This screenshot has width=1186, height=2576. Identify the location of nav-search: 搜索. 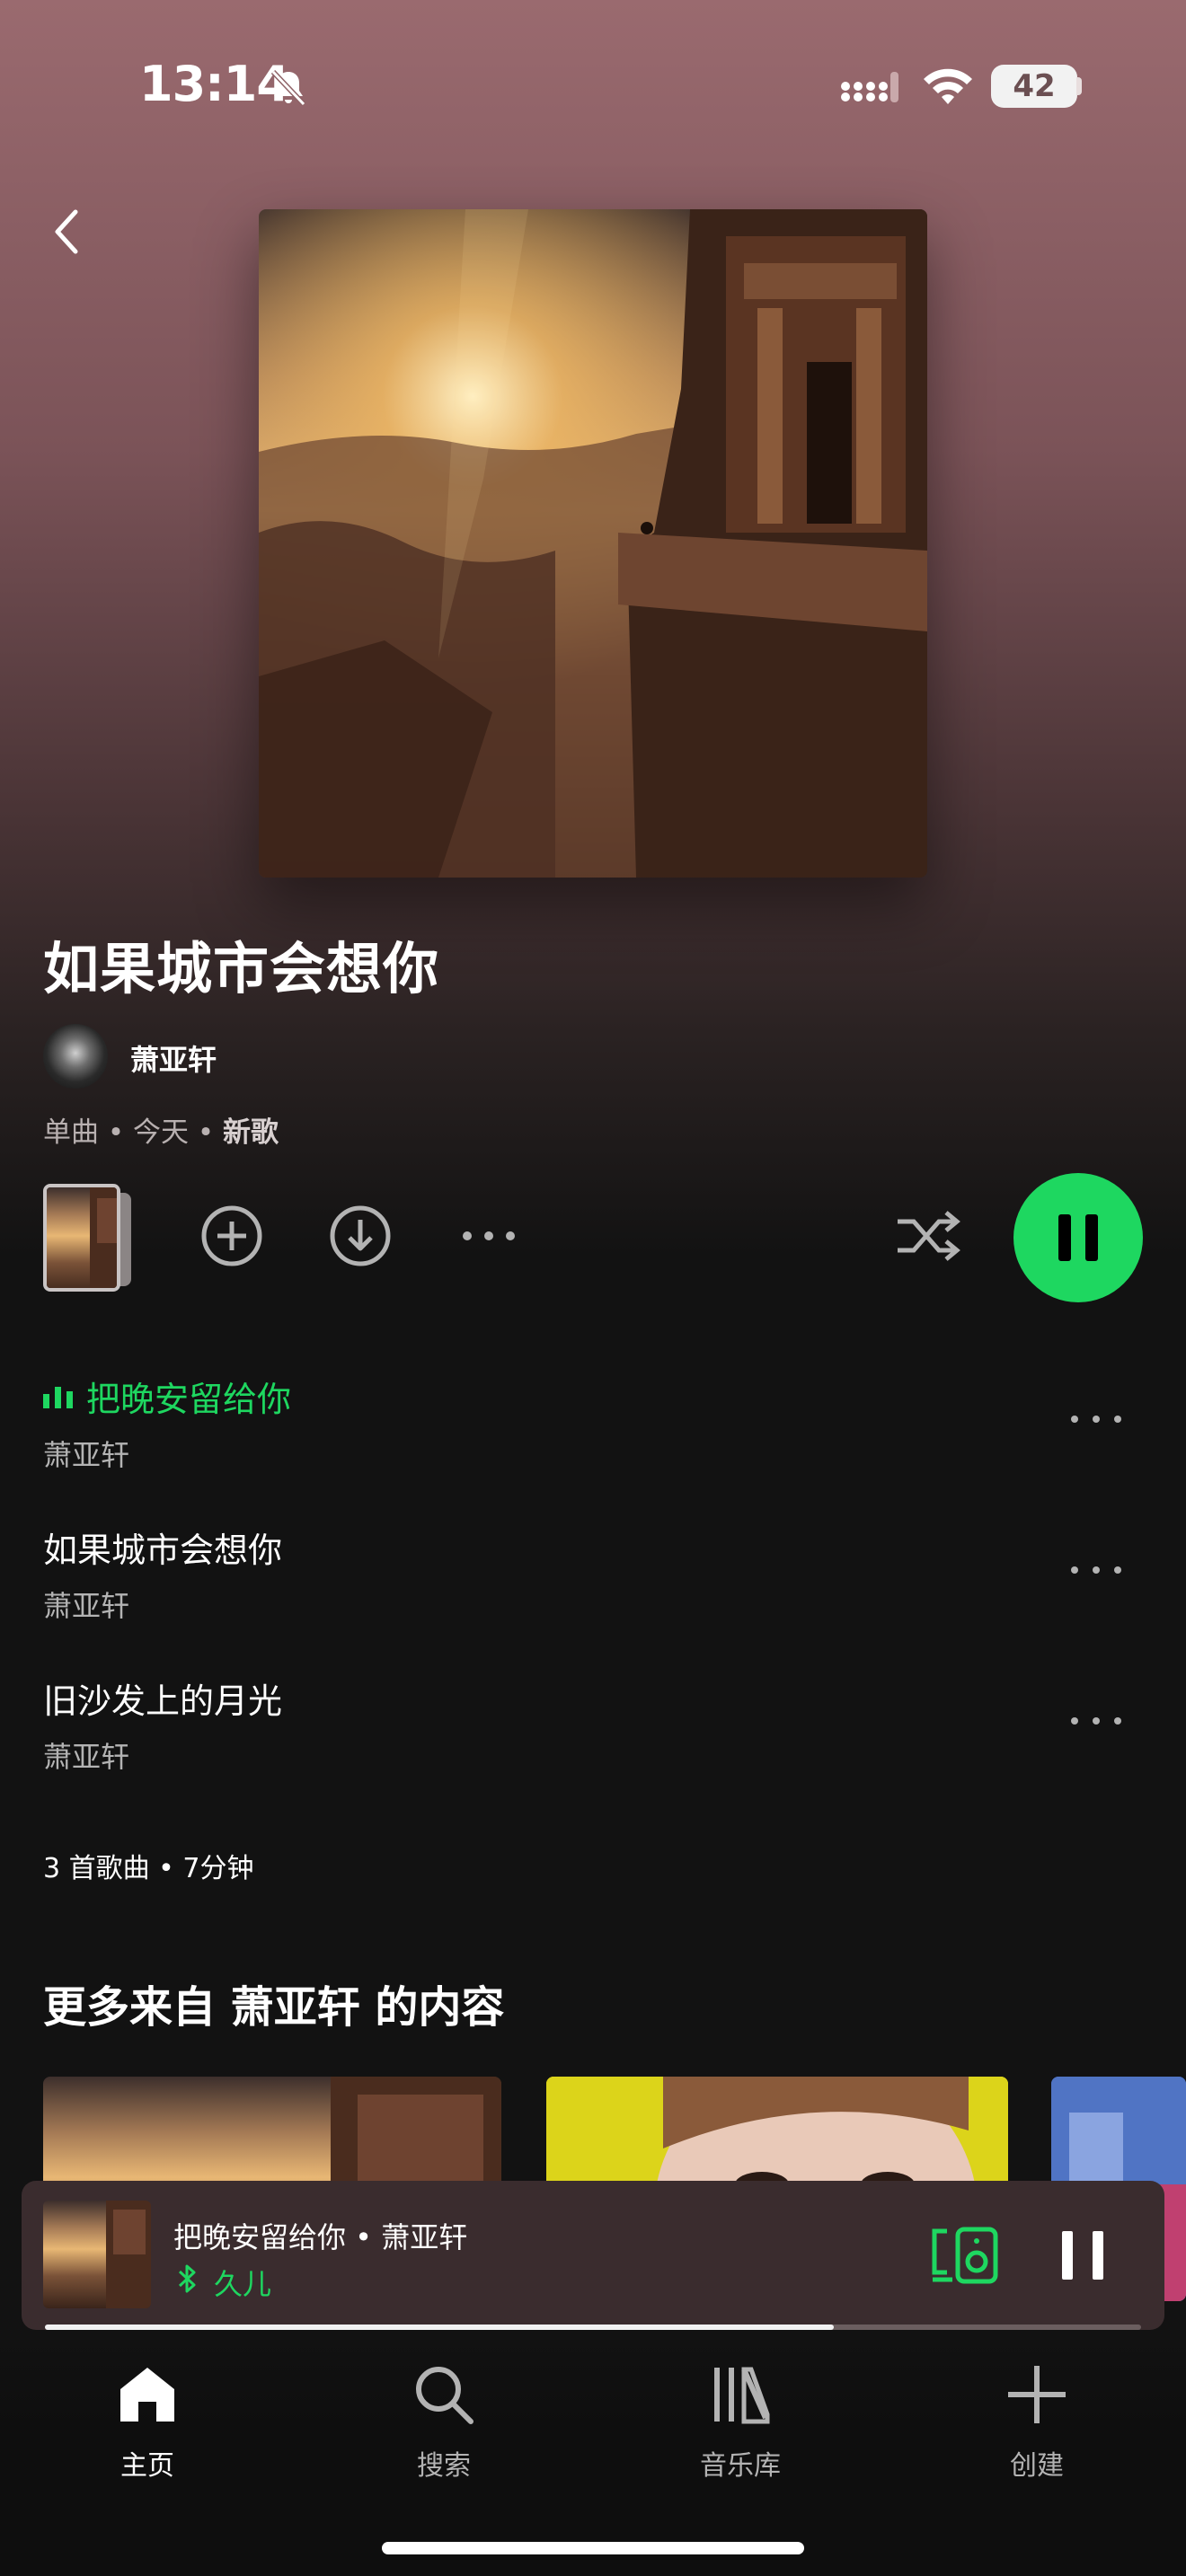
(444, 2422).